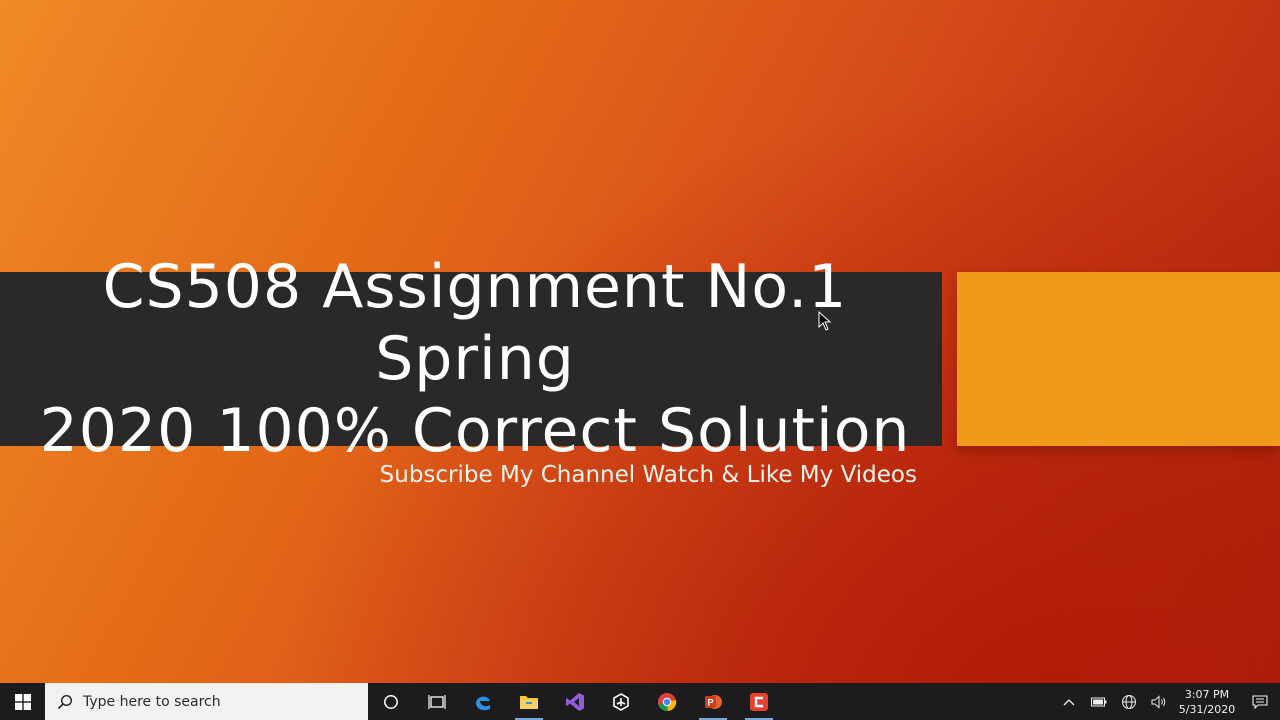 This screenshot has height=720, width=1280. I want to click on accent-box, so click(1118, 359).